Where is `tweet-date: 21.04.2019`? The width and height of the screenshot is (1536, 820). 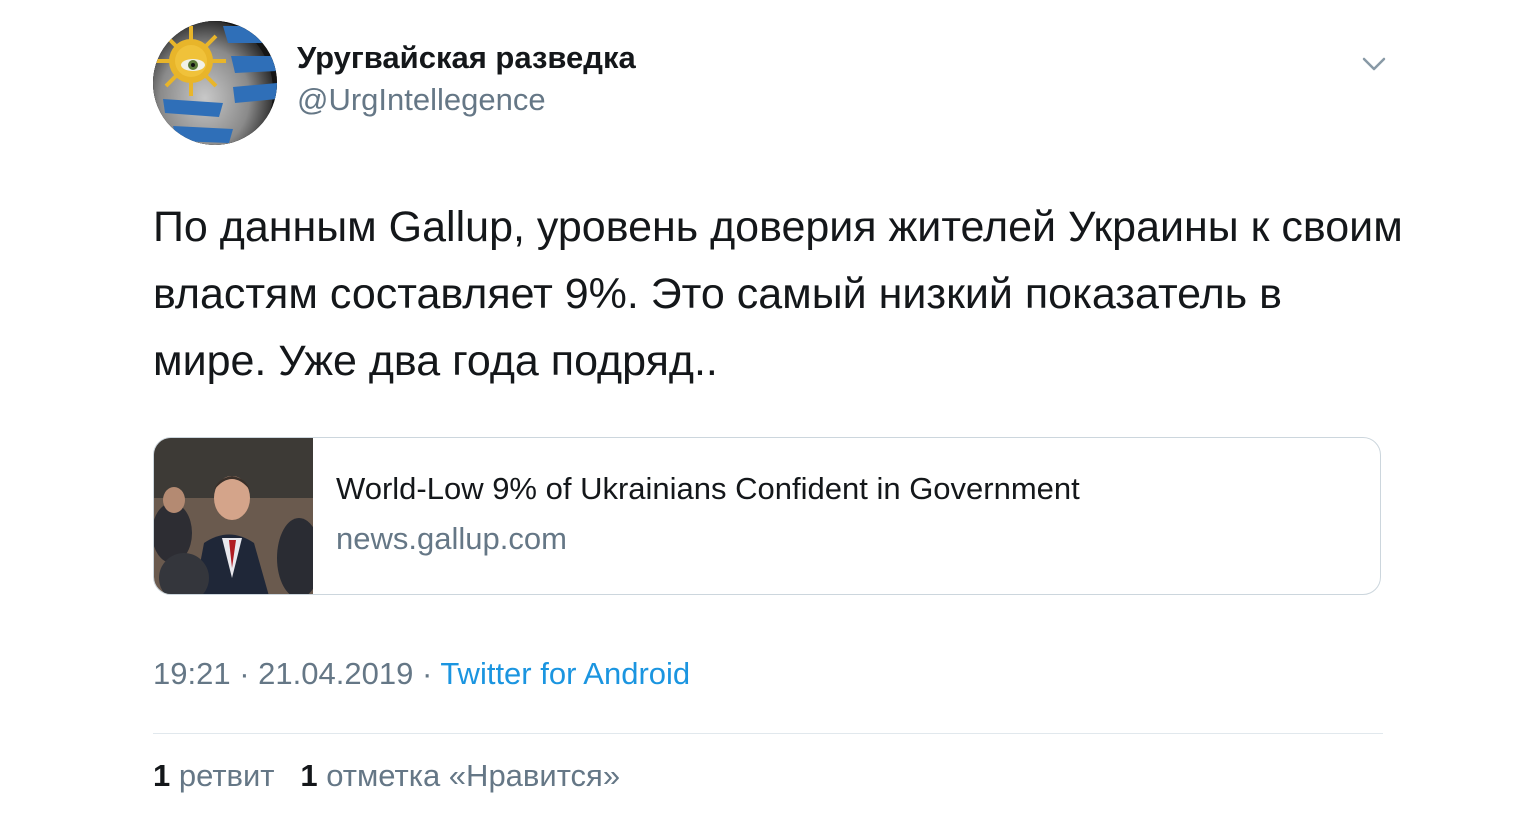 tweet-date: 21.04.2019 is located at coordinates (335, 673).